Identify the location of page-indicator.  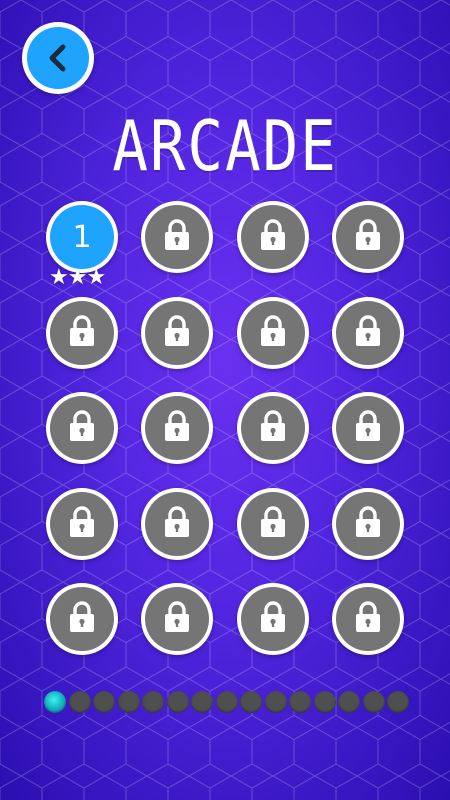
(226, 702).